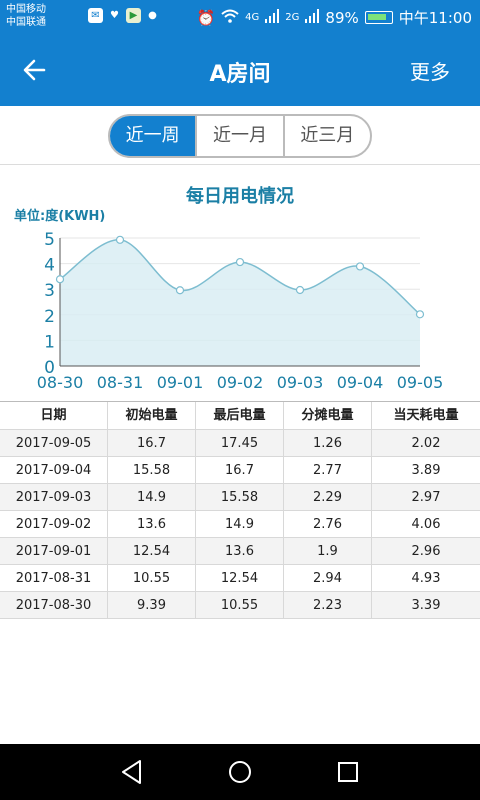  I want to click on header-shared: 分摊电量, so click(328, 415).